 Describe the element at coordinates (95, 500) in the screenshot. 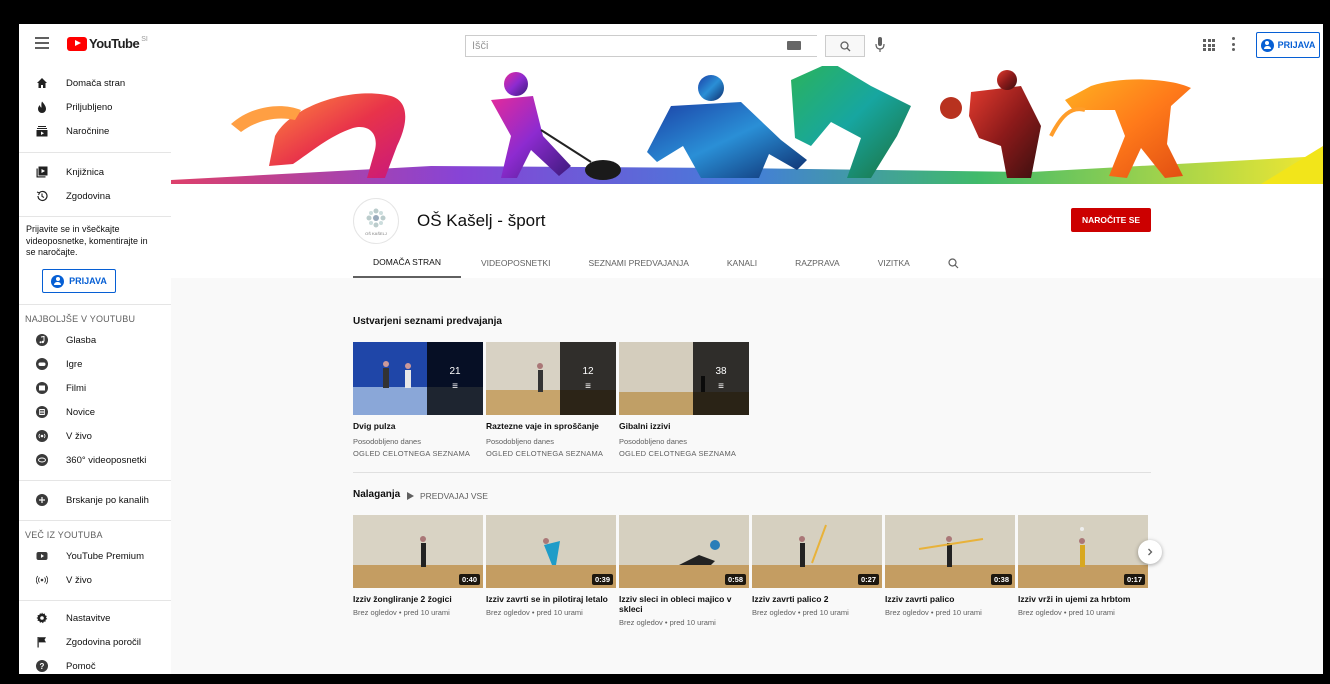

I see `sidebar-item-browse-channels: Brskanje po kanalih` at that location.